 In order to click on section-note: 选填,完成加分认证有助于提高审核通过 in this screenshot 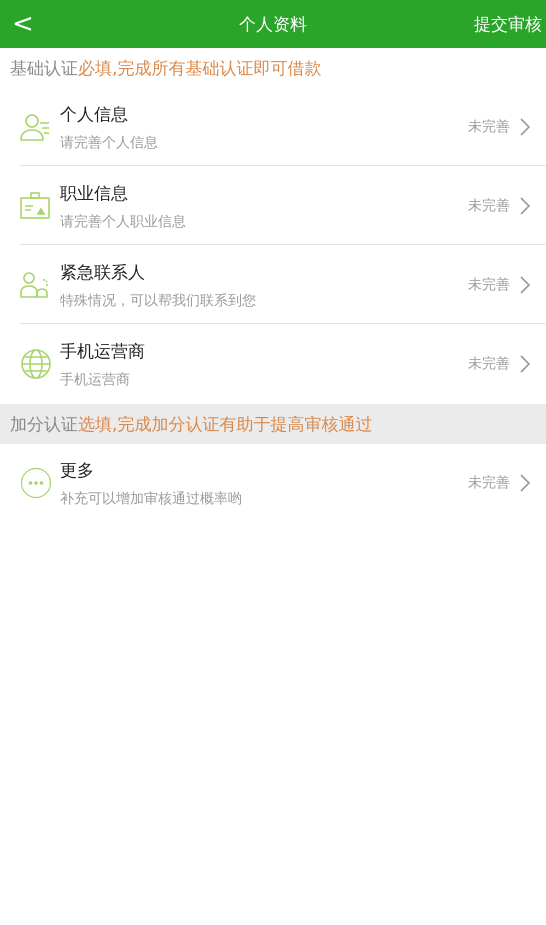, I will do `click(225, 425)`.